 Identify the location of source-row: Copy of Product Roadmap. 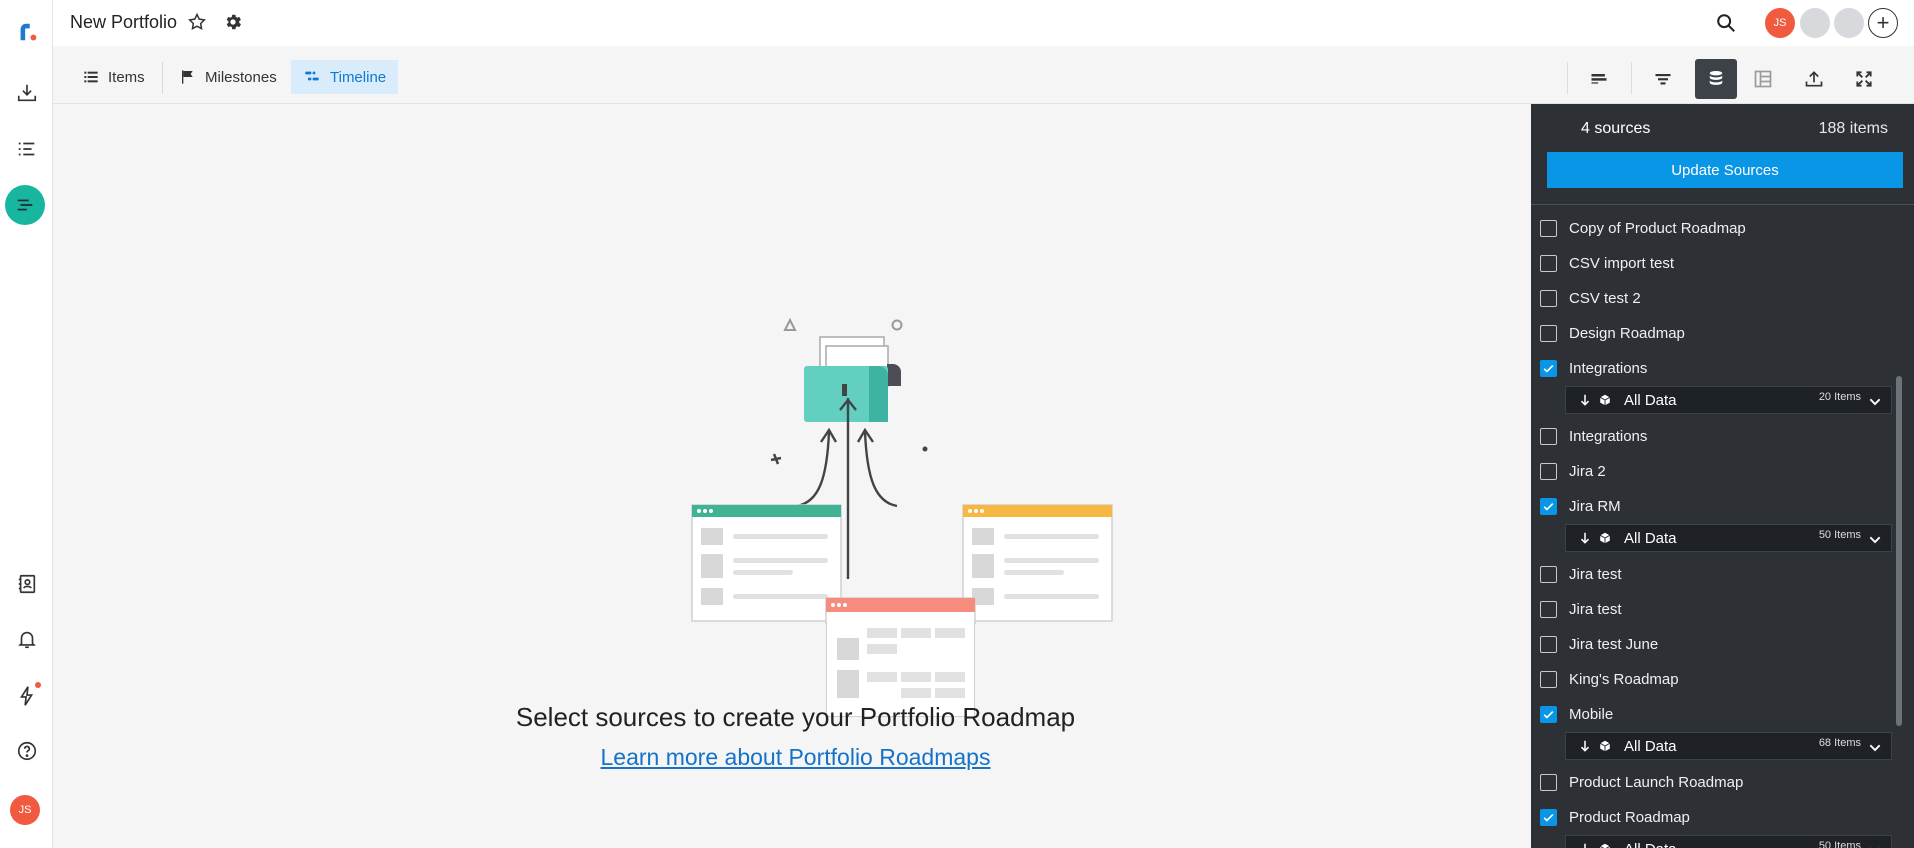
(1713, 228).